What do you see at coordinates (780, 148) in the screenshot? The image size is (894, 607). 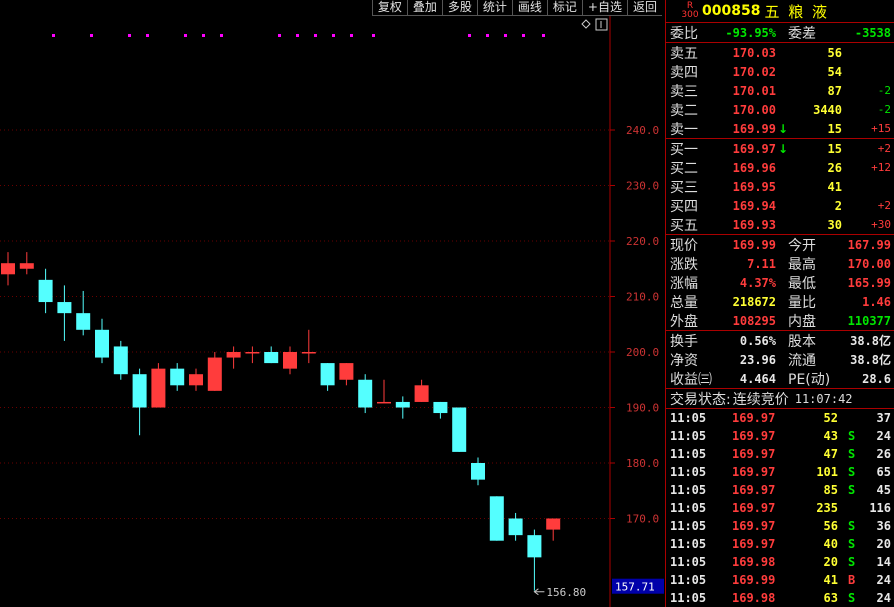 I see `buys-row-0: 买一 169.97 ↓ 15 +2` at bounding box center [780, 148].